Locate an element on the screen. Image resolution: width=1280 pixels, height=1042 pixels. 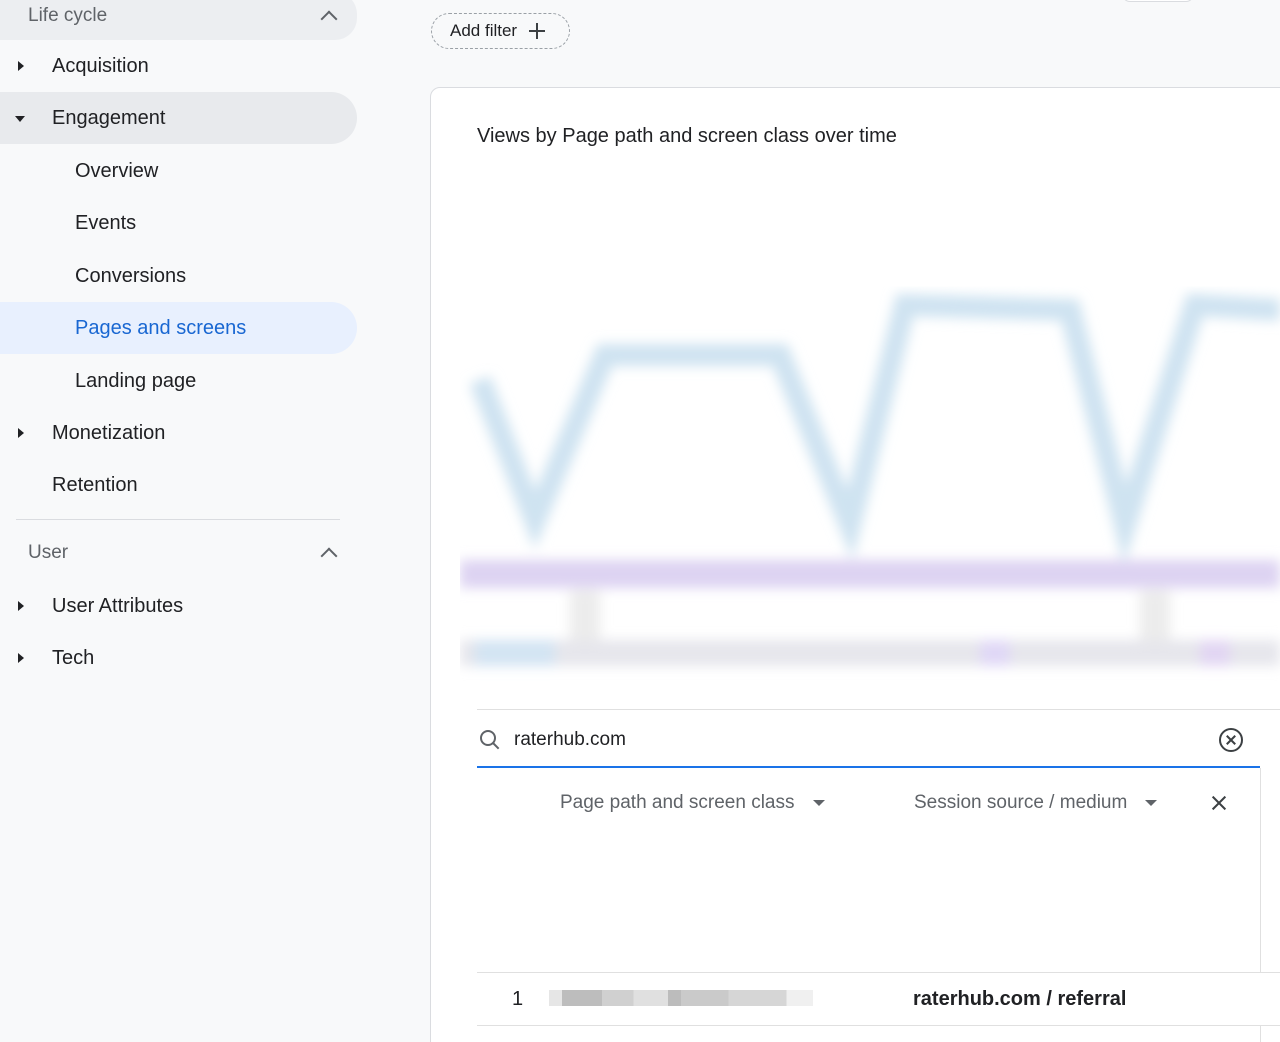
redacted-page-path is located at coordinates (681, 998).